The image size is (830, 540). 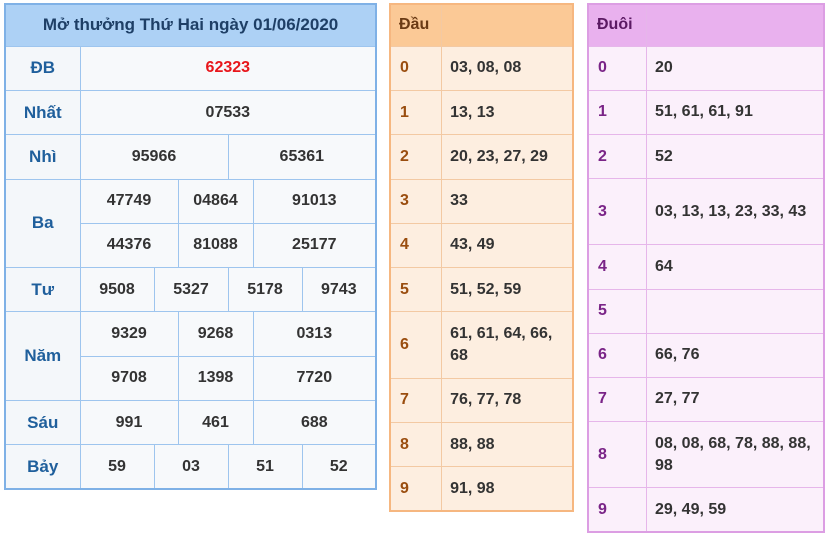 I want to click on prize-row-bay: Bảy 59 03 51 52, so click(x=190, y=467).